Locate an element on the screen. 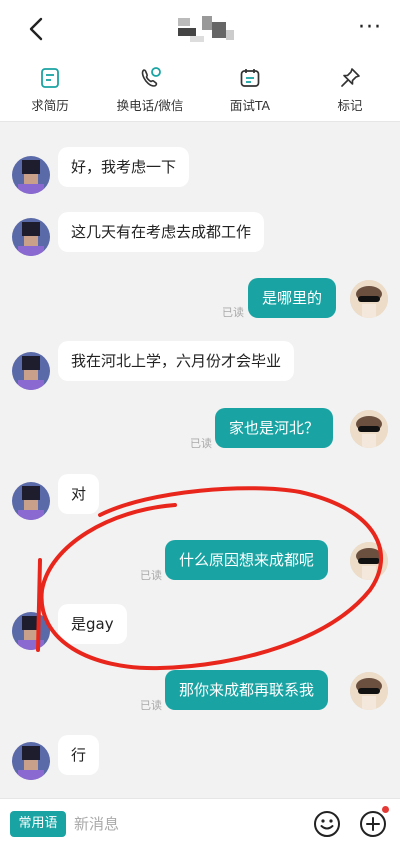  exchange-contact-button: 换电话/微信 is located at coordinates (150, 89).